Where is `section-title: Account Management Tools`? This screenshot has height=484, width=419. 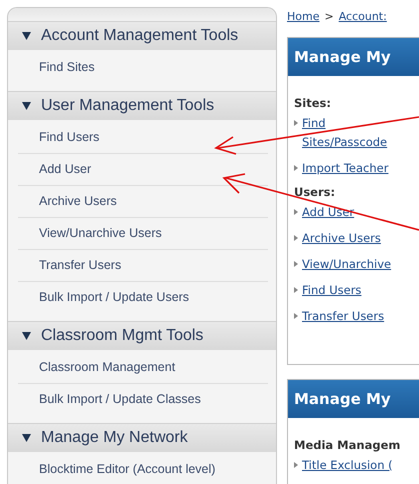
section-title: Account Management Tools is located at coordinates (139, 36).